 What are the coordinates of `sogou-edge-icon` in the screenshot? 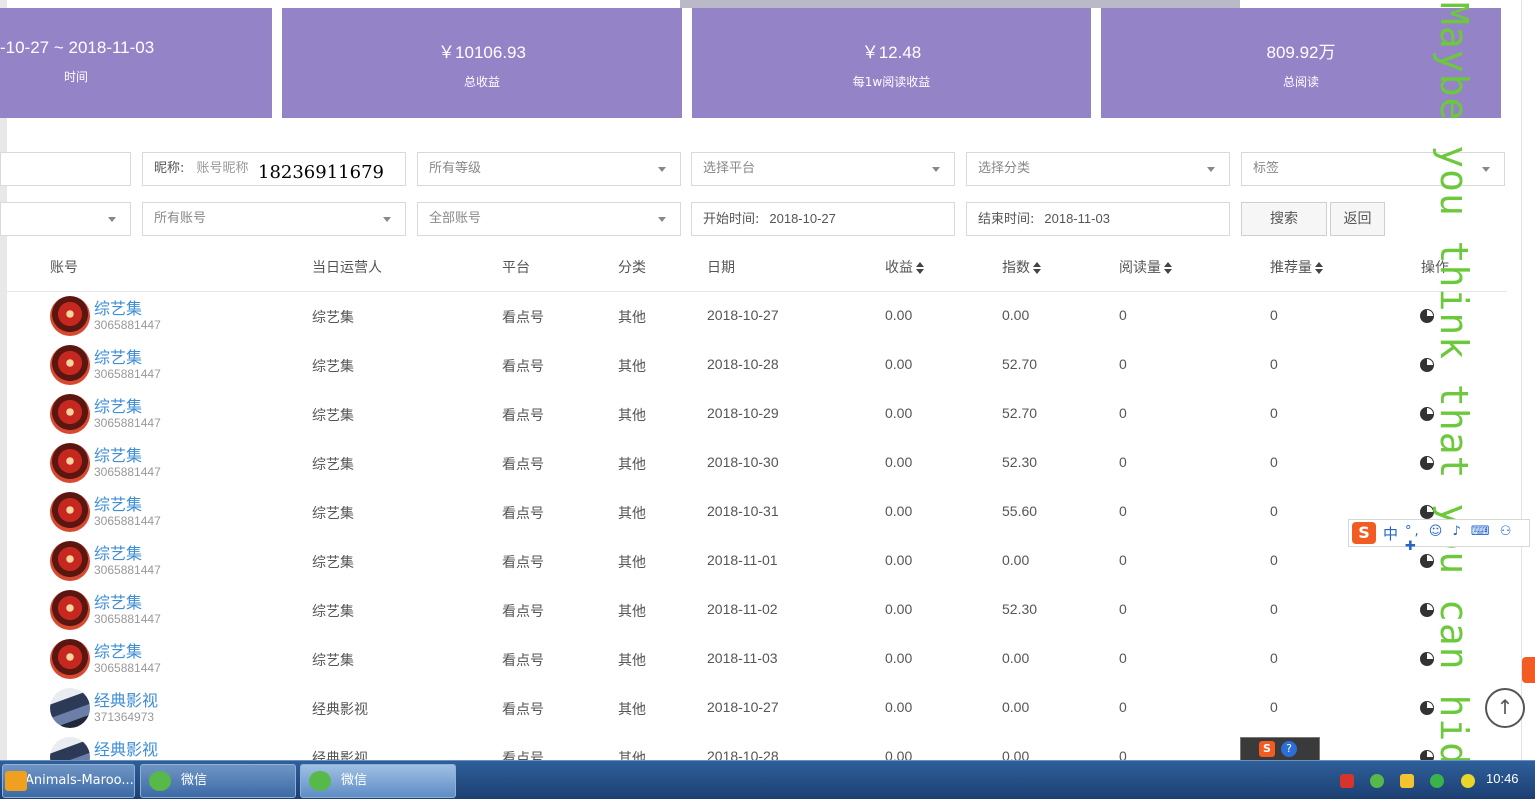 It's located at (1528, 670).